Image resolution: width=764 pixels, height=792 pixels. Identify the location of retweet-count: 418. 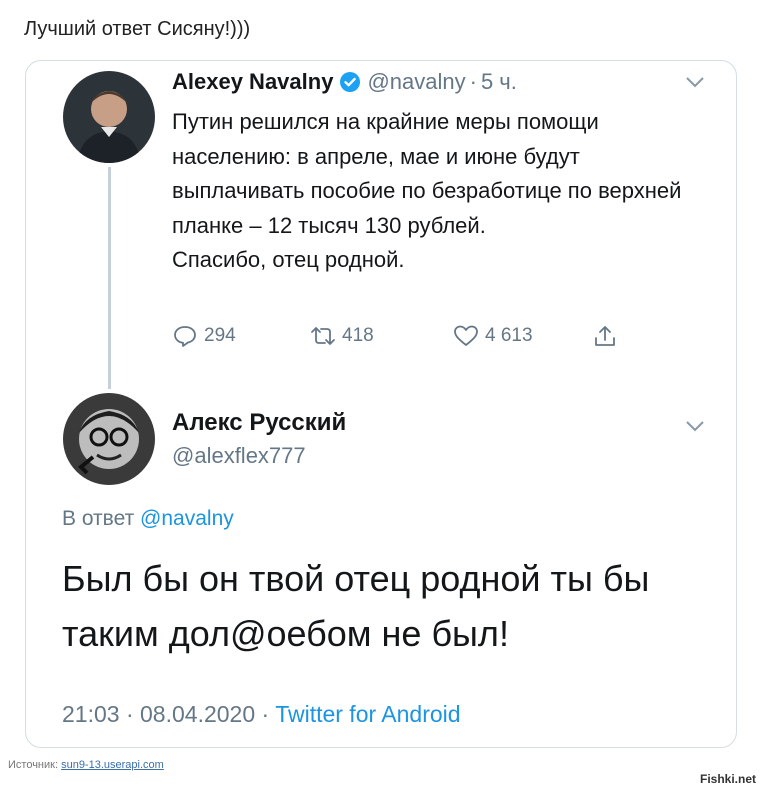
(358, 335).